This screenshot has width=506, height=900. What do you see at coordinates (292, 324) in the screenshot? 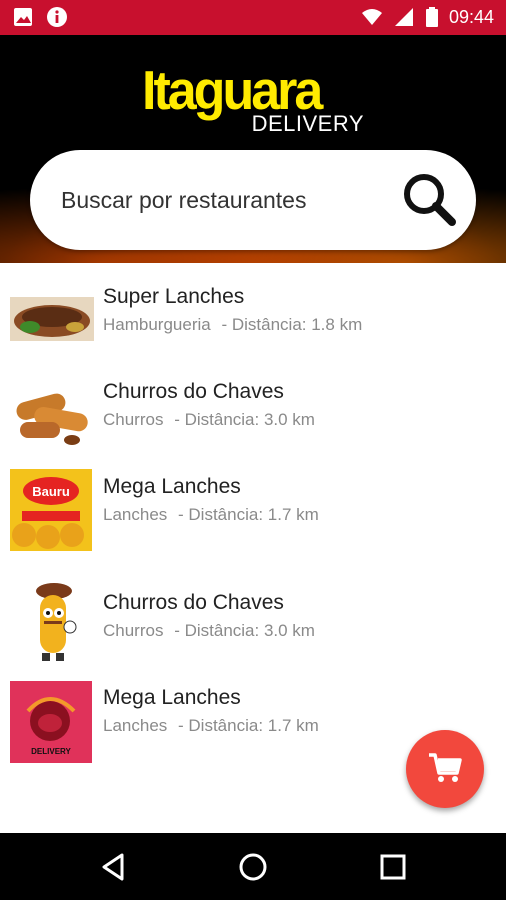
I see `restaurant-distance: - Distância: 1.8 km` at bounding box center [292, 324].